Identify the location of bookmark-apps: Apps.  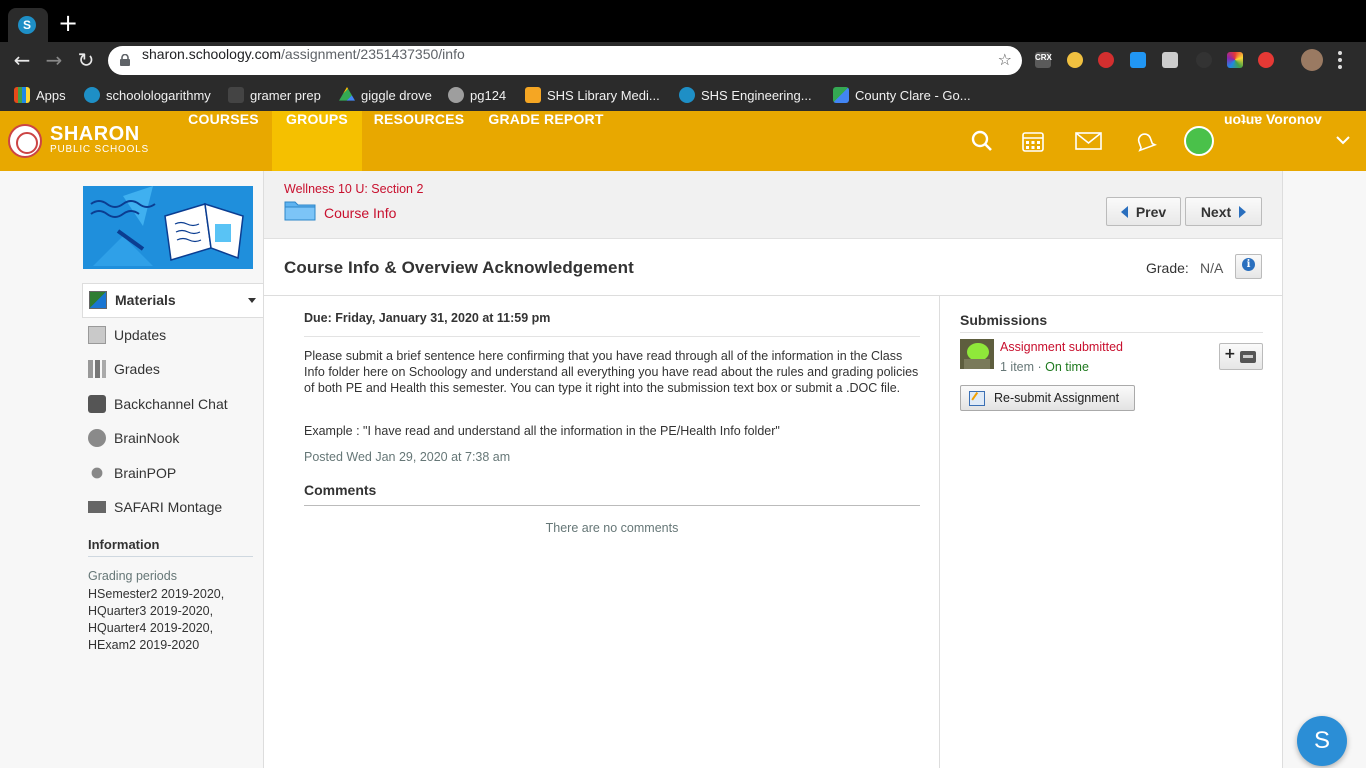
(40, 95).